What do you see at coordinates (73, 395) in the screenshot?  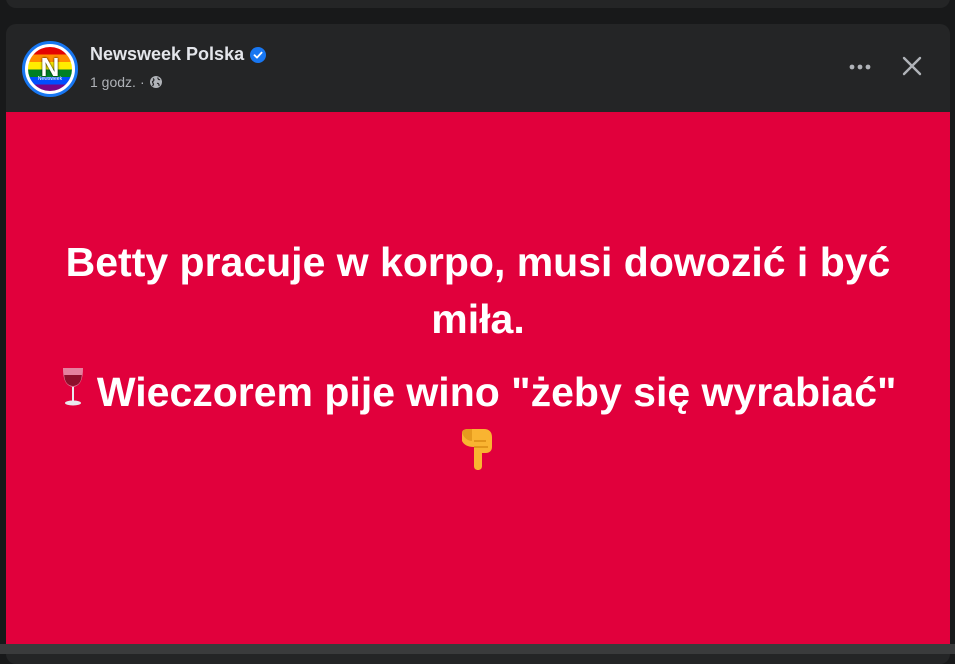 I see `wine-glass-emoji` at bounding box center [73, 395].